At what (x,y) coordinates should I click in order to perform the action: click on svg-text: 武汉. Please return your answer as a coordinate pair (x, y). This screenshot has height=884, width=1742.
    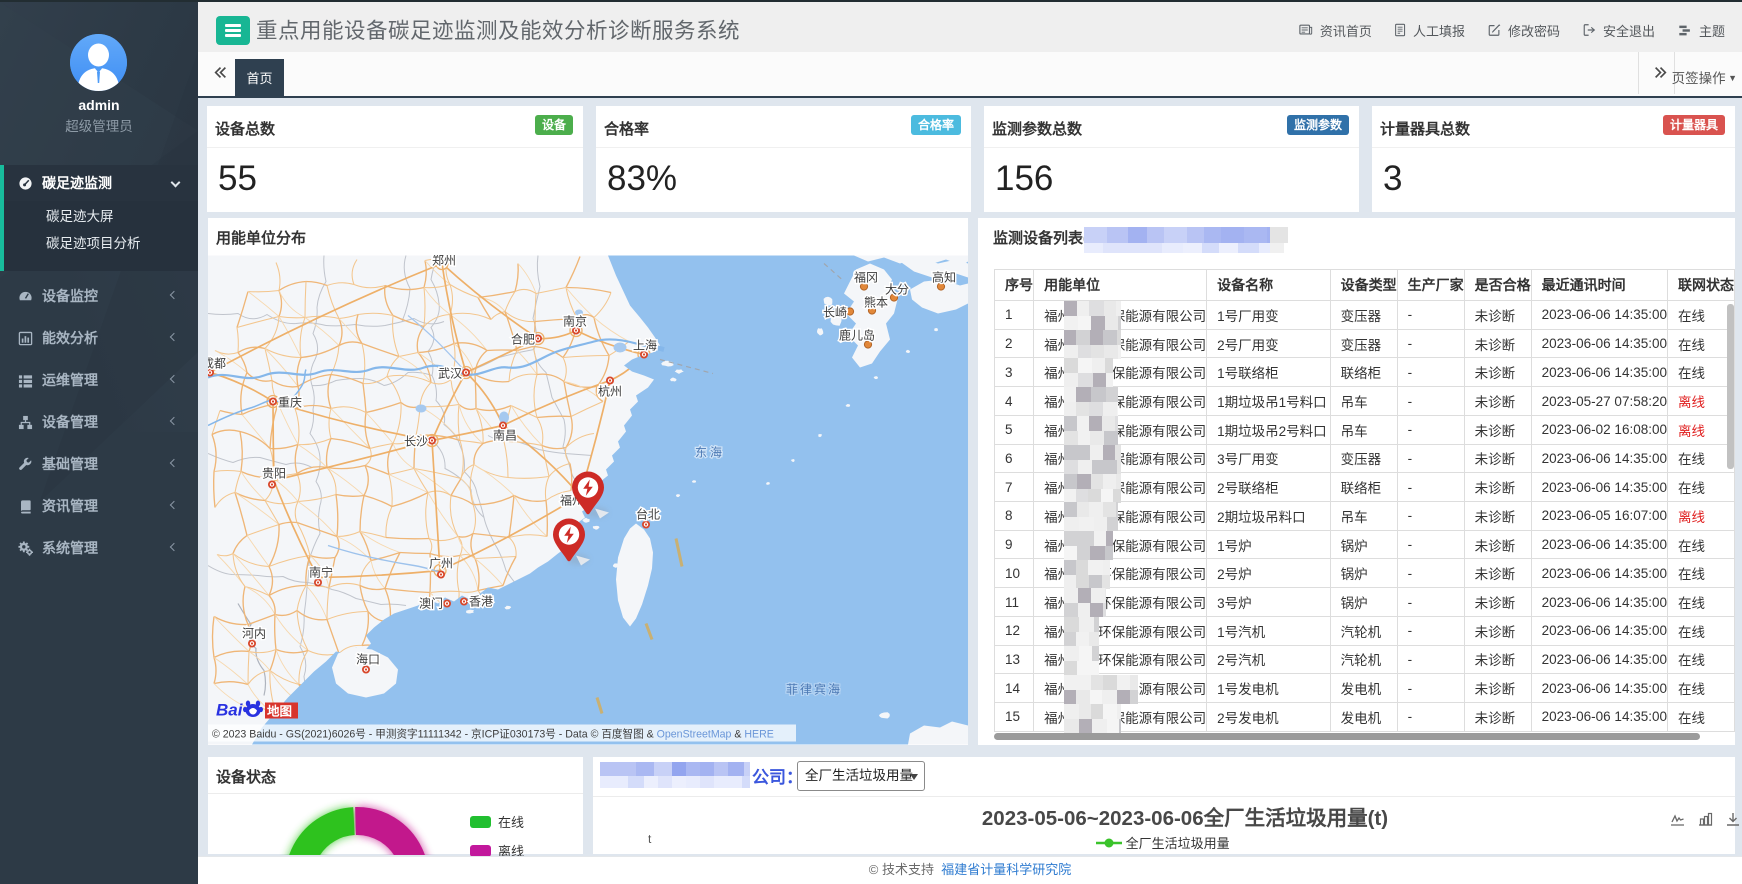
    Looking at the image, I should click on (450, 374).